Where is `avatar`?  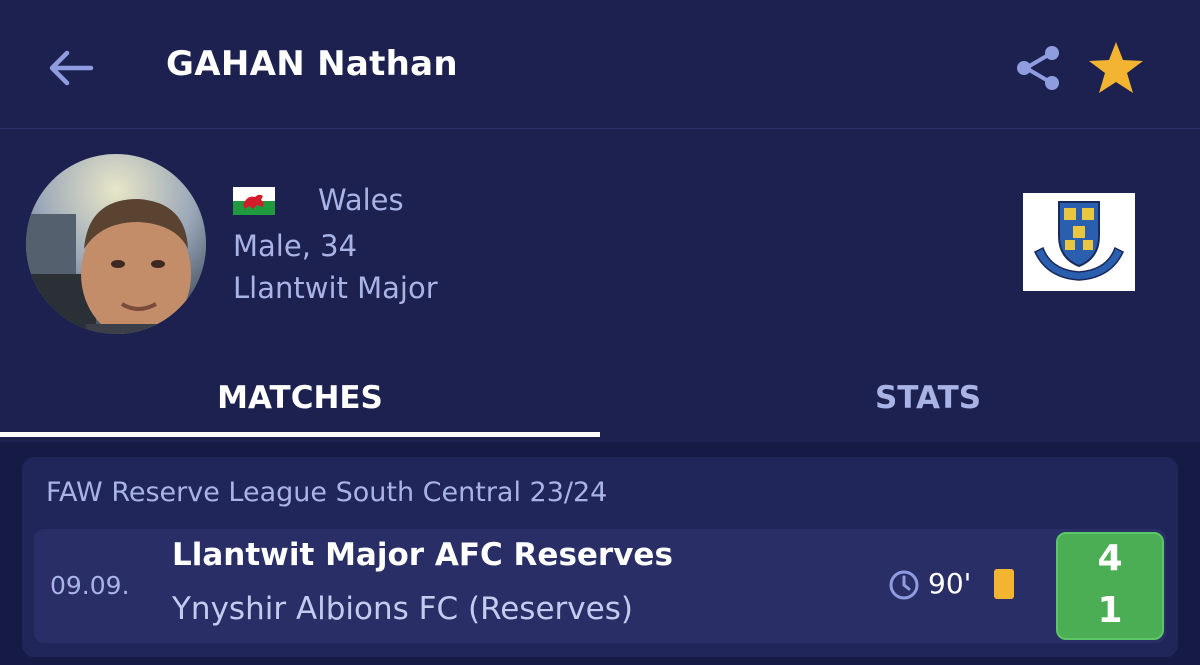 avatar is located at coordinates (116, 244).